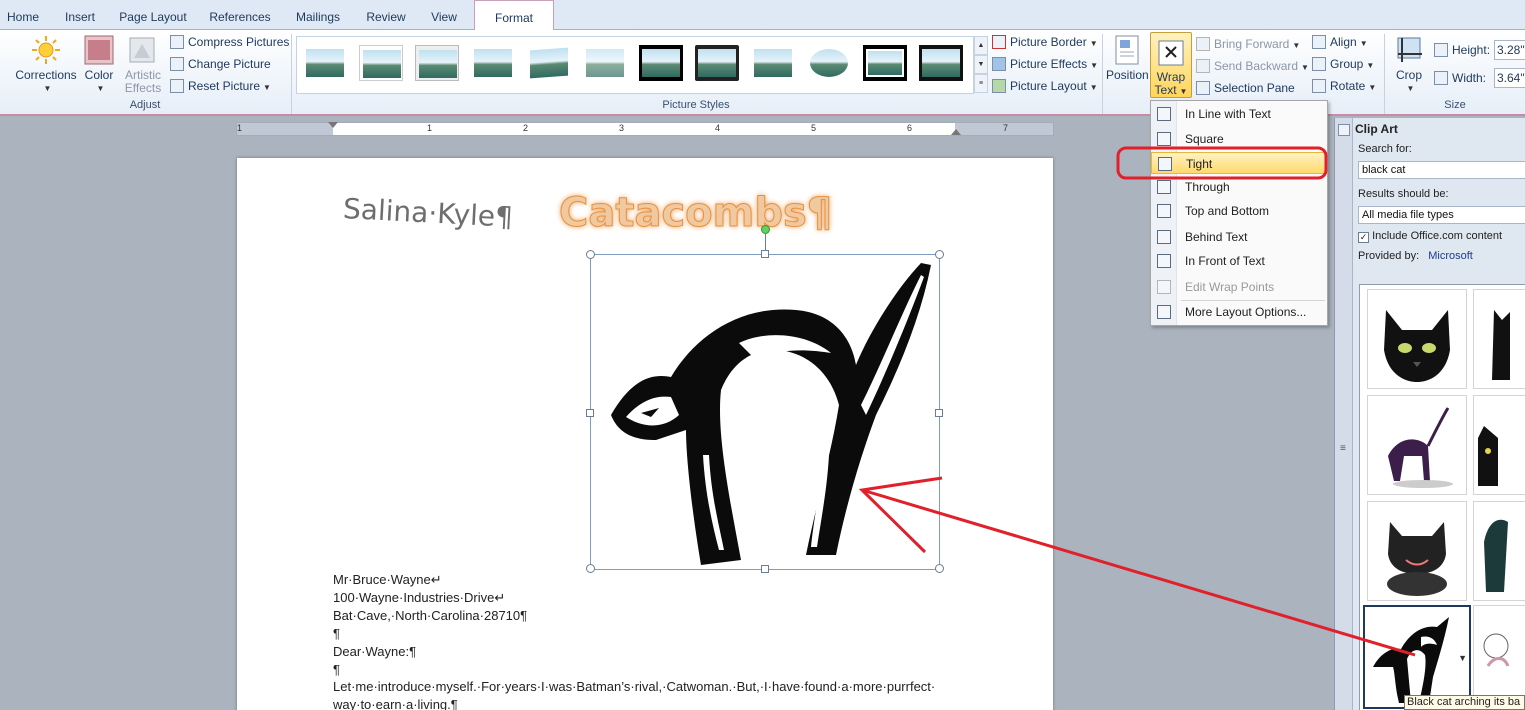 Image resolution: width=1525 pixels, height=710 pixels. Describe the element at coordinates (1441, 170) in the screenshot. I see `clip-art-search-input: black cat` at that location.